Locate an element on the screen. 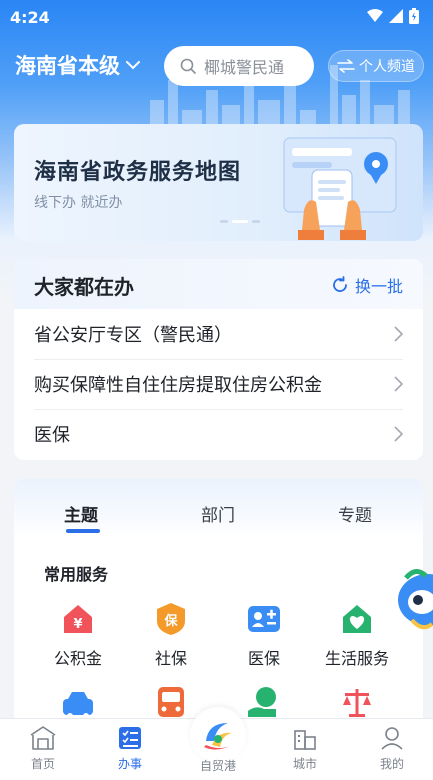  personal-channel-button: 个人频道 is located at coordinates (376, 66).